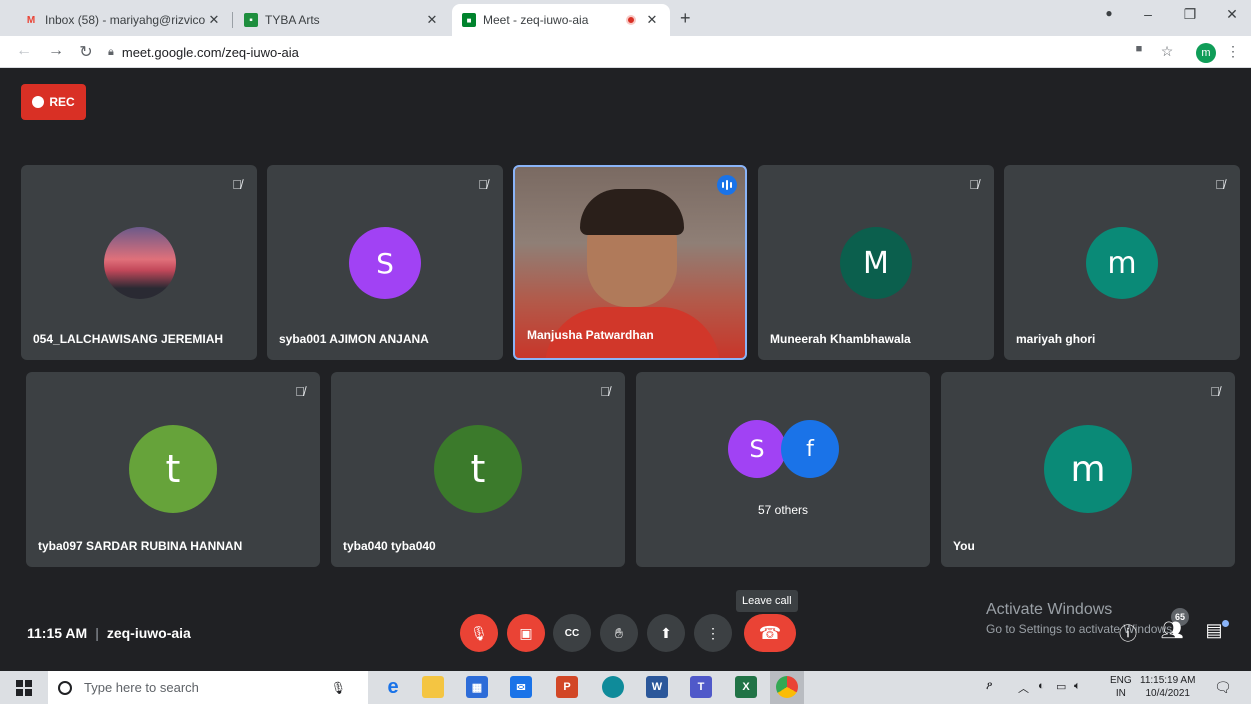 The image size is (1251, 704). I want to click on language-indicator: ENG IN, so click(1121, 687).